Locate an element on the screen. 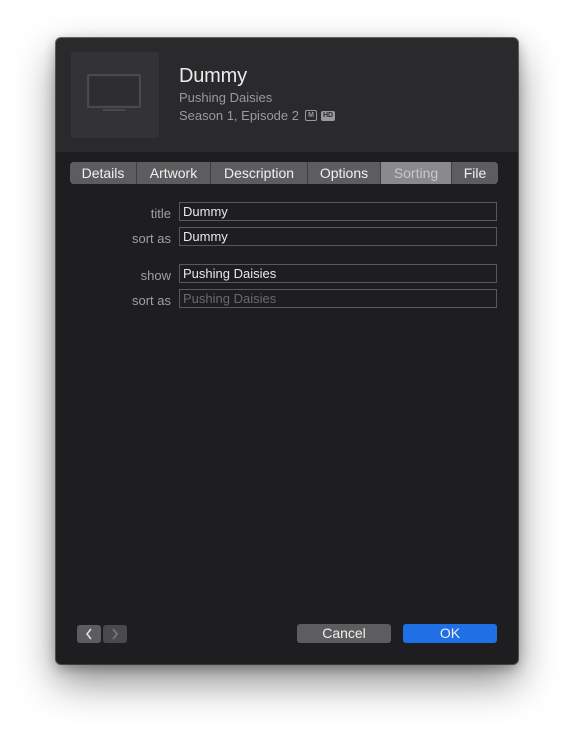 The image size is (574, 739). title-sort-label: sort as is located at coordinates (151, 238).